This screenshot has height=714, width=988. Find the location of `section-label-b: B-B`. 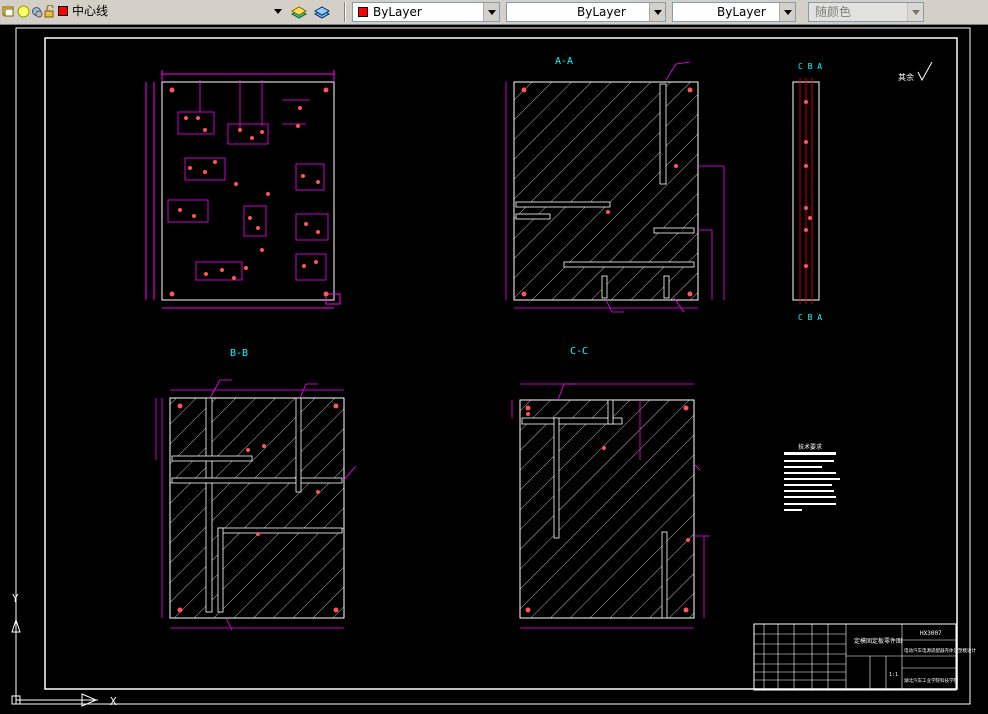

section-label-b: B-B is located at coordinates (239, 353).